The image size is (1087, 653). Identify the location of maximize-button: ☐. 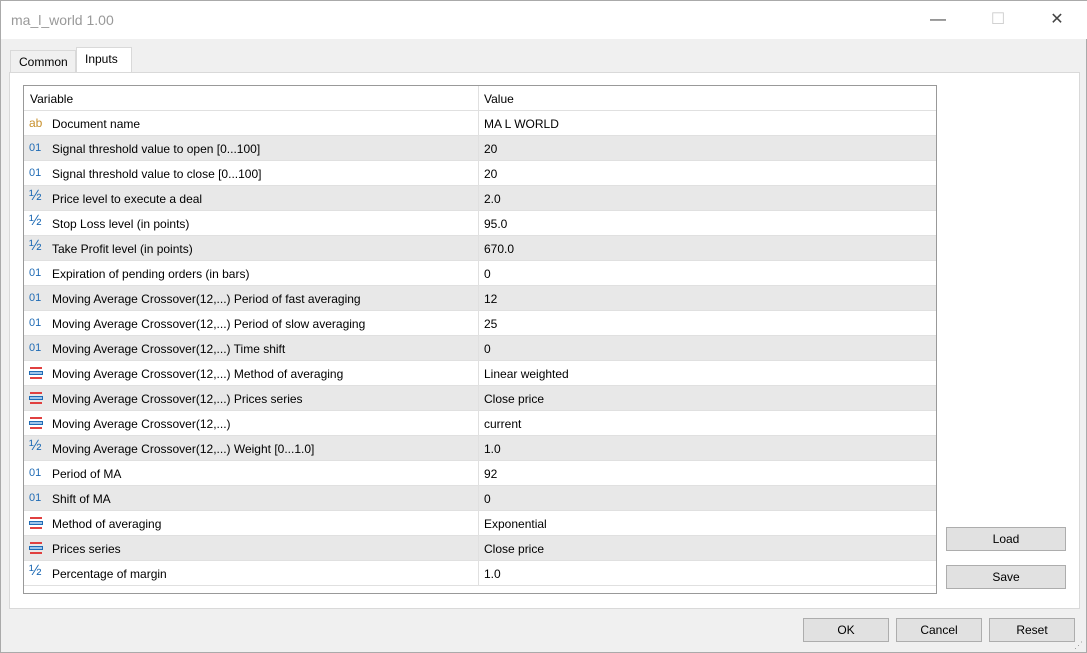
(998, 20).